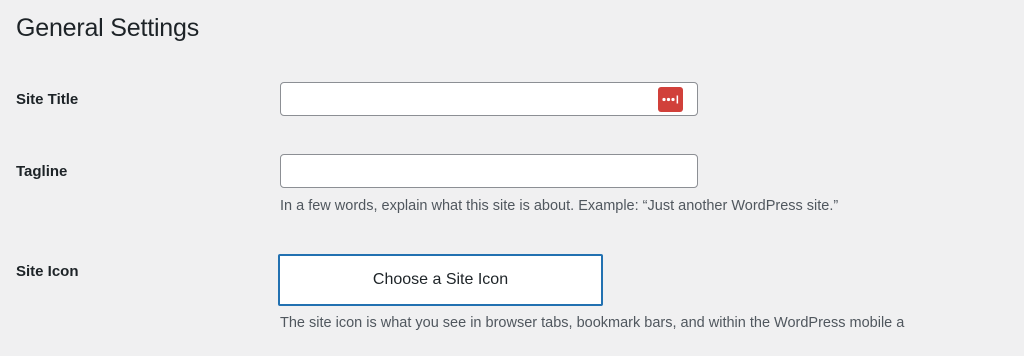 This screenshot has width=1024, height=356. What do you see at coordinates (47, 99) in the screenshot?
I see `site-title-label: Site Title` at bounding box center [47, 99].